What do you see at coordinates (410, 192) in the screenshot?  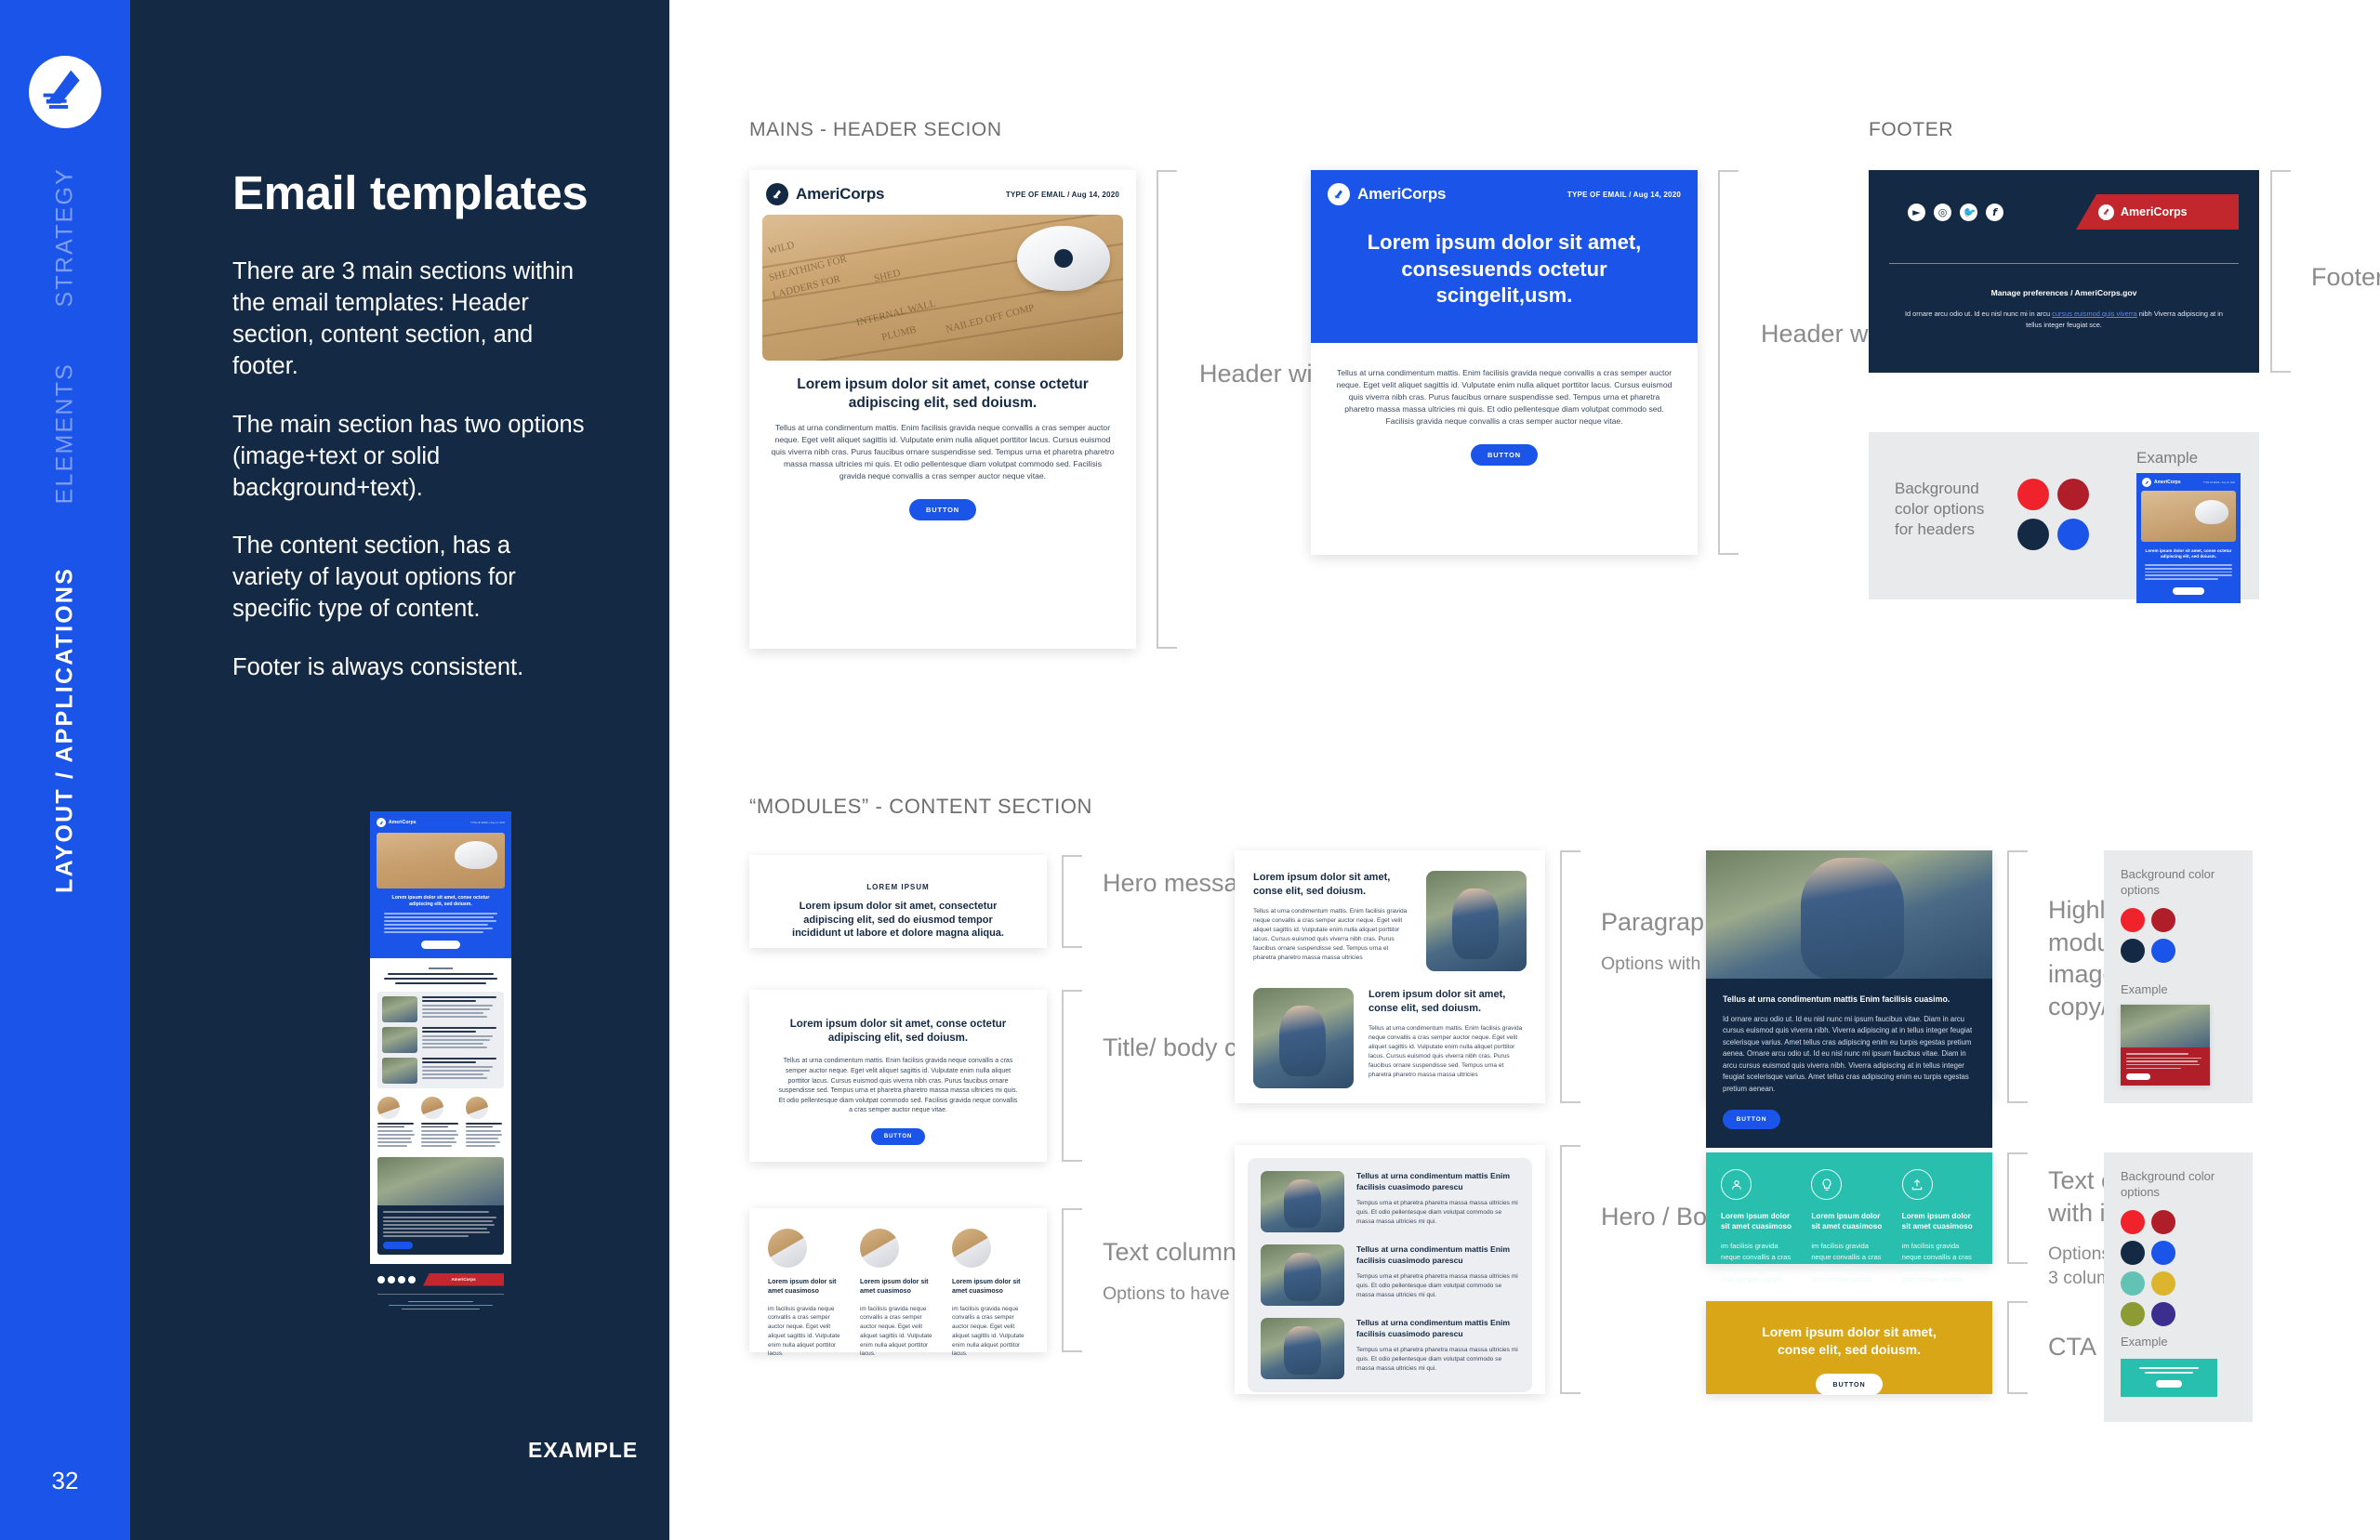 I see `page-title: Email templates` at bounding box center [410, 192].